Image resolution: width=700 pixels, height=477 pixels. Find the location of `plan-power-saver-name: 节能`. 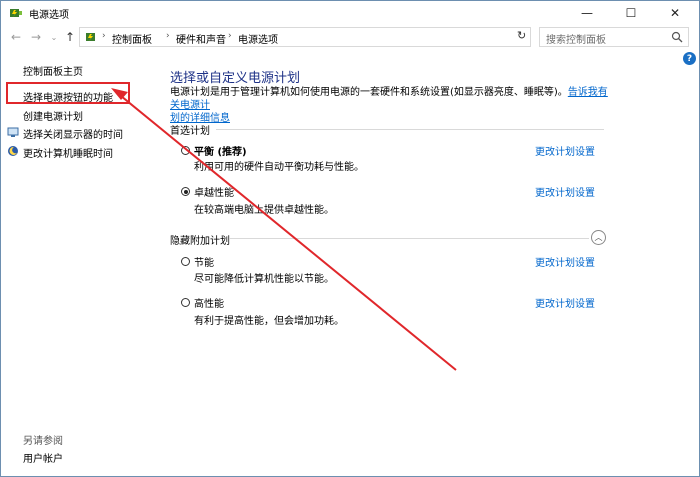

plan-power-saver-name: 节能 is located at coordinates (204, 261).